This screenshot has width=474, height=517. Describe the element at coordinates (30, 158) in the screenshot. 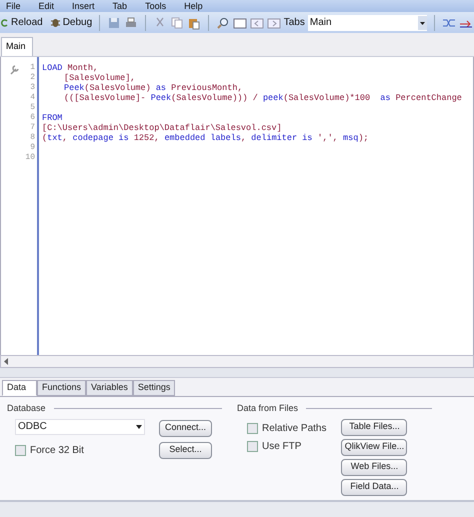

I see `line-number: 10` at that location.